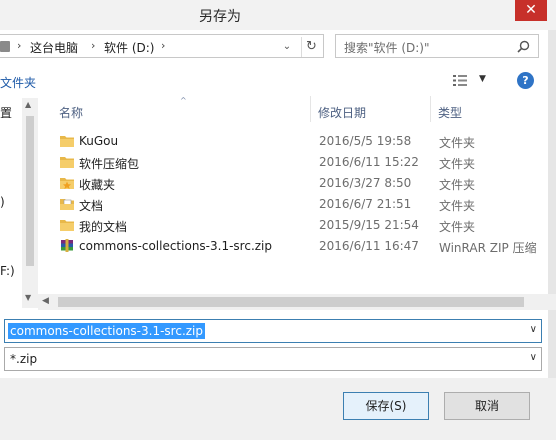  I want to click on refresh-button: ↻, so click(311, 47).